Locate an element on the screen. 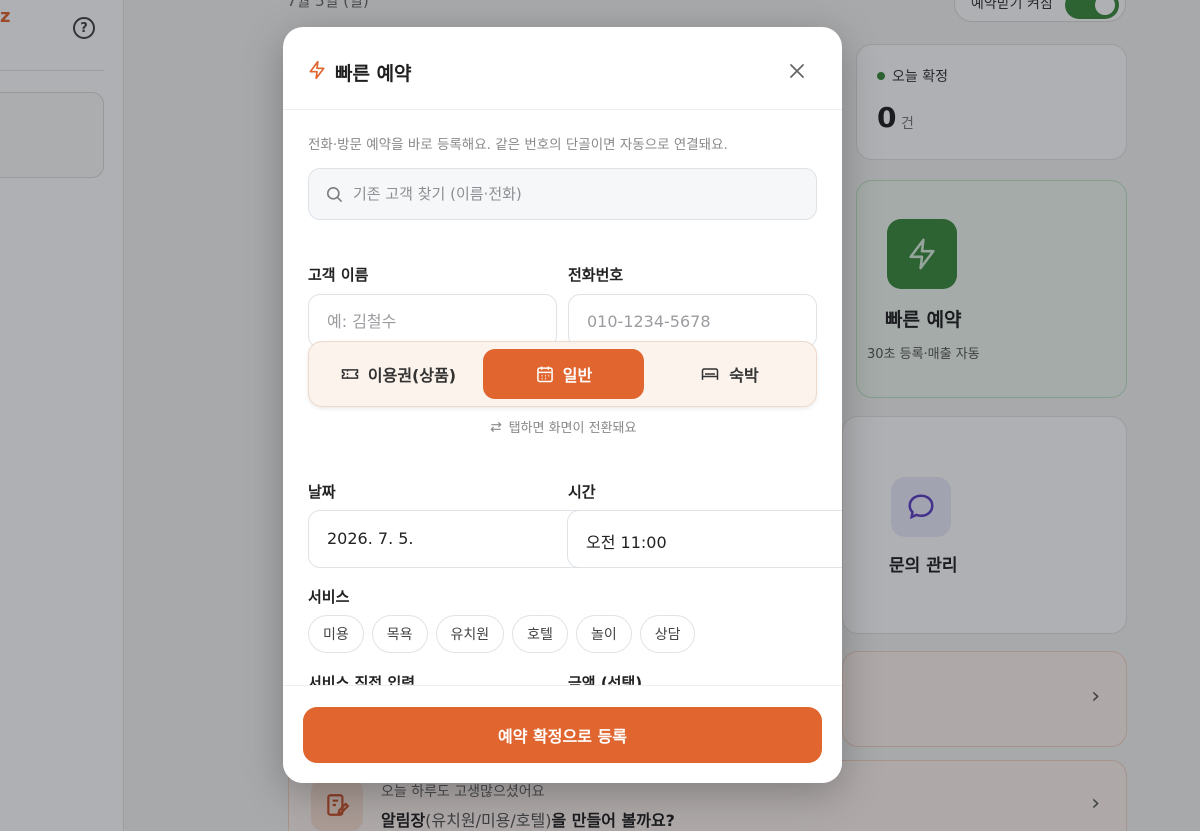  modal-header: 빠른 예약 is located at coordinates (562, 68).